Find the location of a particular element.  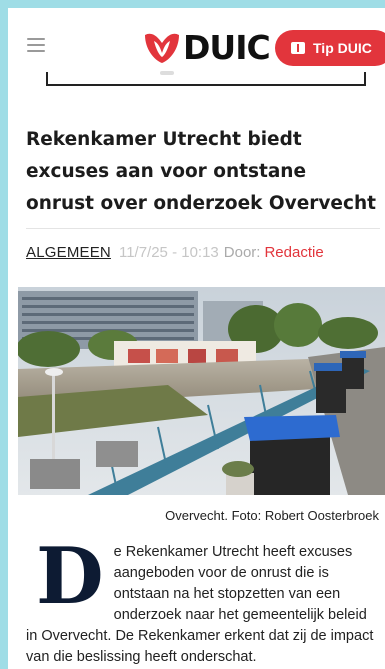

photo-caption: Overvecht. Foto: Robert Oosterbroek is located at coordinates (272, 515).